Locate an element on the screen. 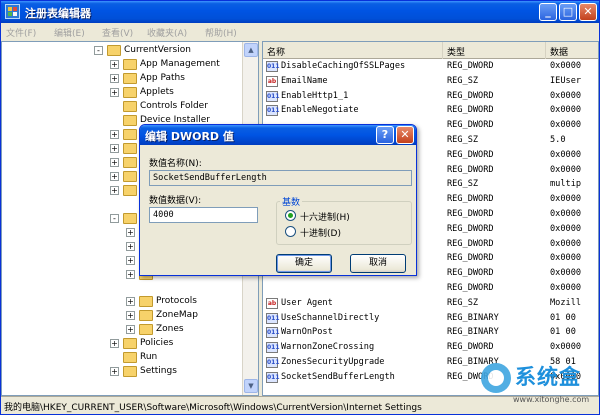 The width and height of the screenshot is (600, 415). hex-radio-label: 十六进制(H) is located at coordinates (325, 216).